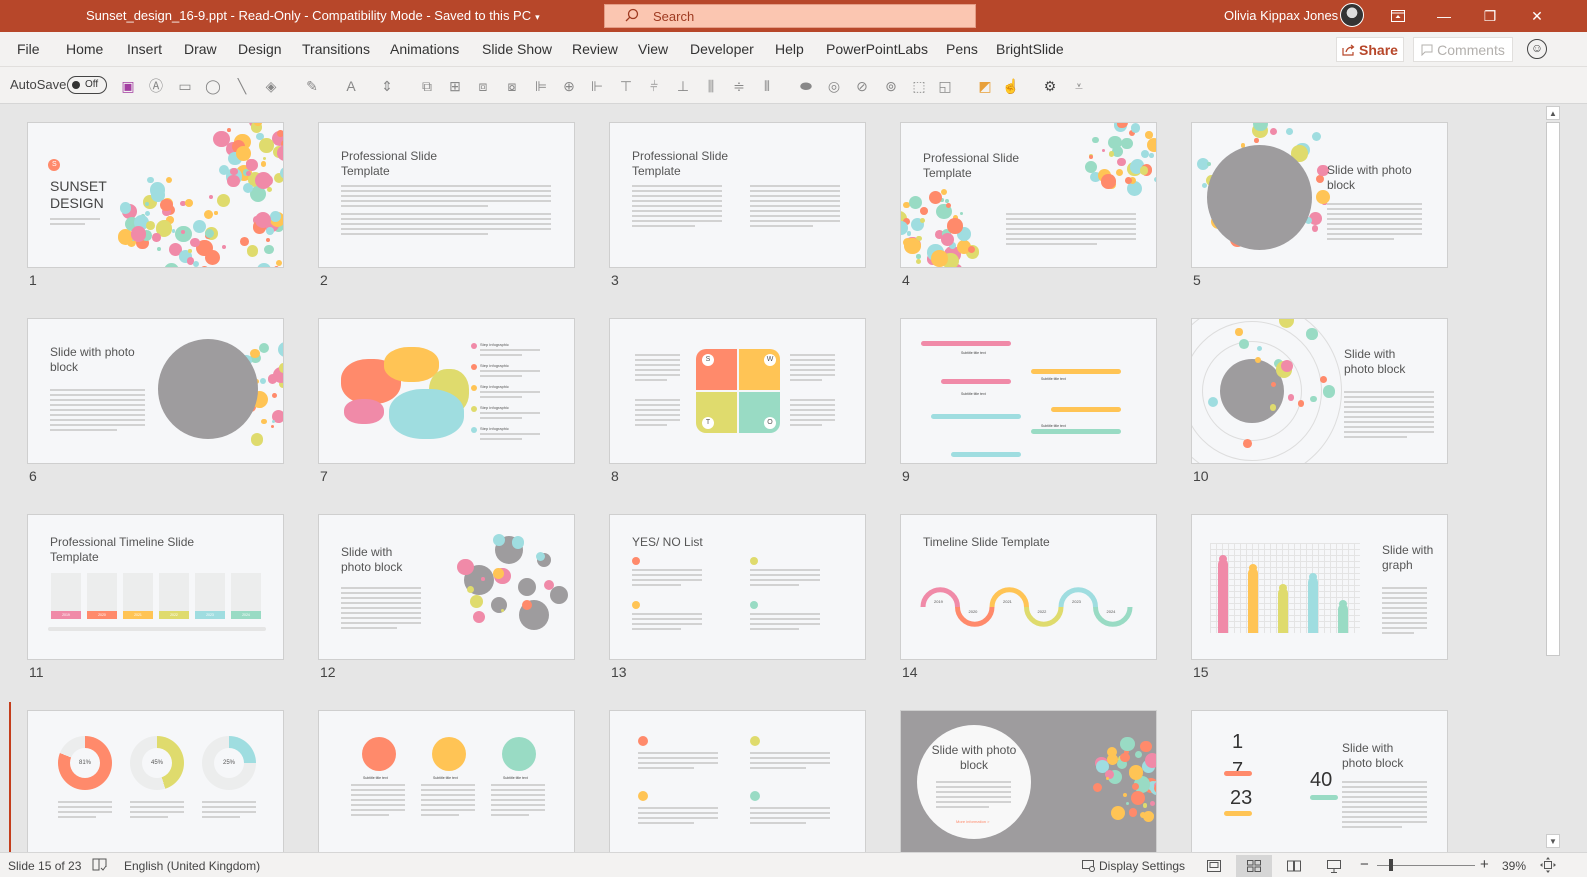  Describe the element at coordinates (128, 86) in the screenshot. I see `save-icon: ▣` at that location.